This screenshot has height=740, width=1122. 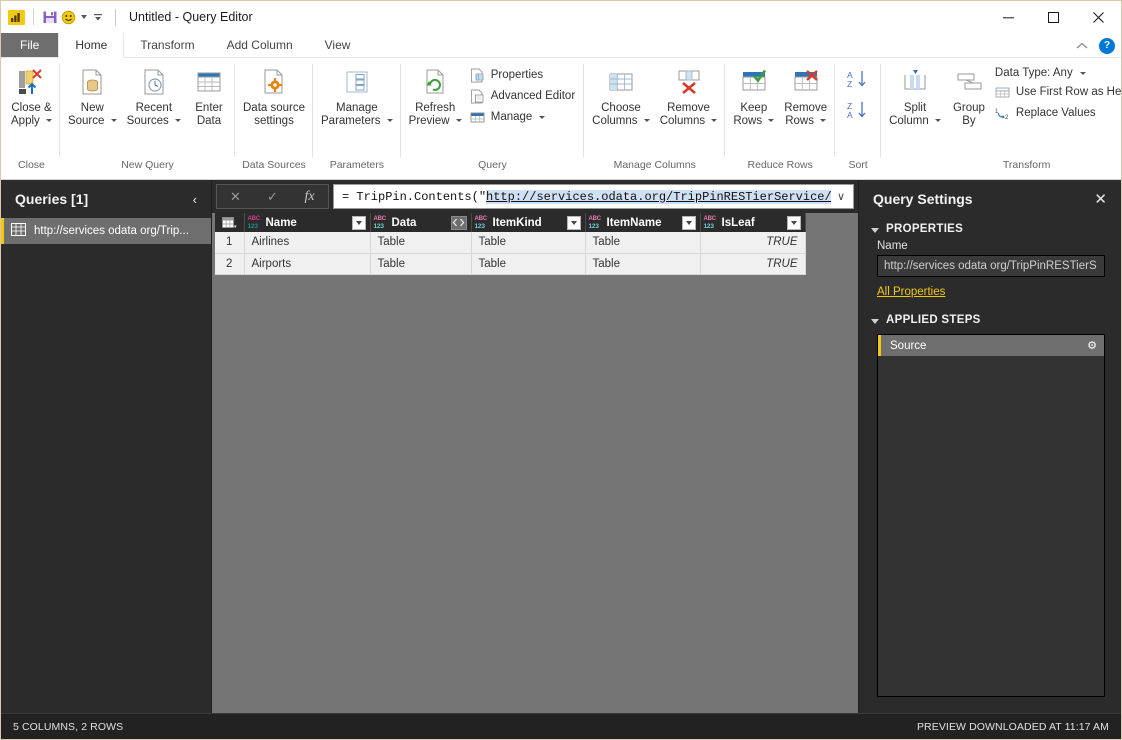 I want to click on data-source-settings-button: Data source settings, so click(x=274, y=96).